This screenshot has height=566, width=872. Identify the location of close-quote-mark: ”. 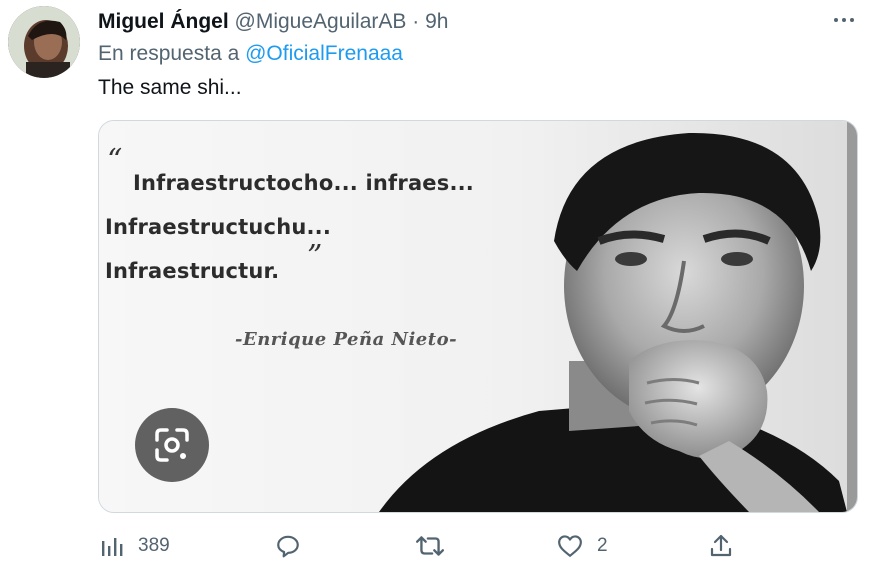
(315, 256).